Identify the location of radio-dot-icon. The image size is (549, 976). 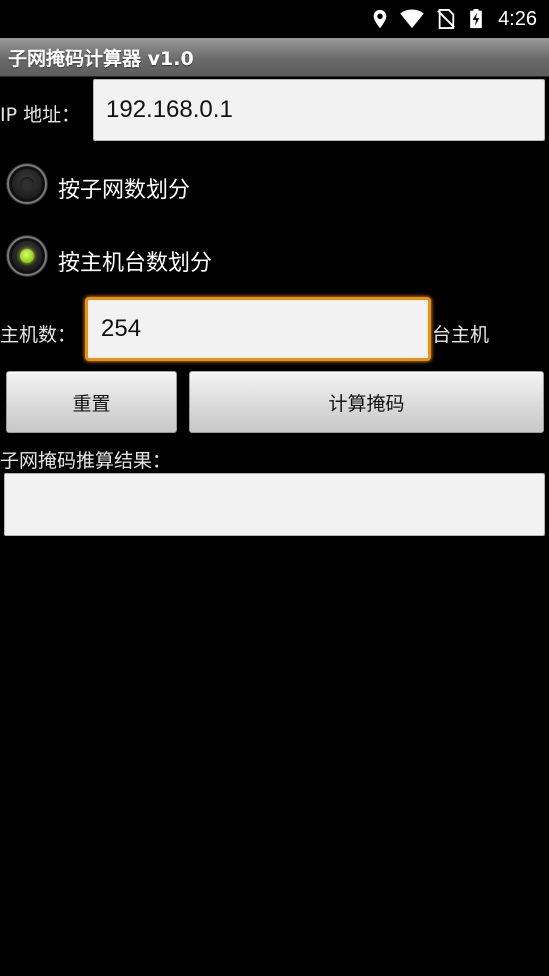
(27, 184).